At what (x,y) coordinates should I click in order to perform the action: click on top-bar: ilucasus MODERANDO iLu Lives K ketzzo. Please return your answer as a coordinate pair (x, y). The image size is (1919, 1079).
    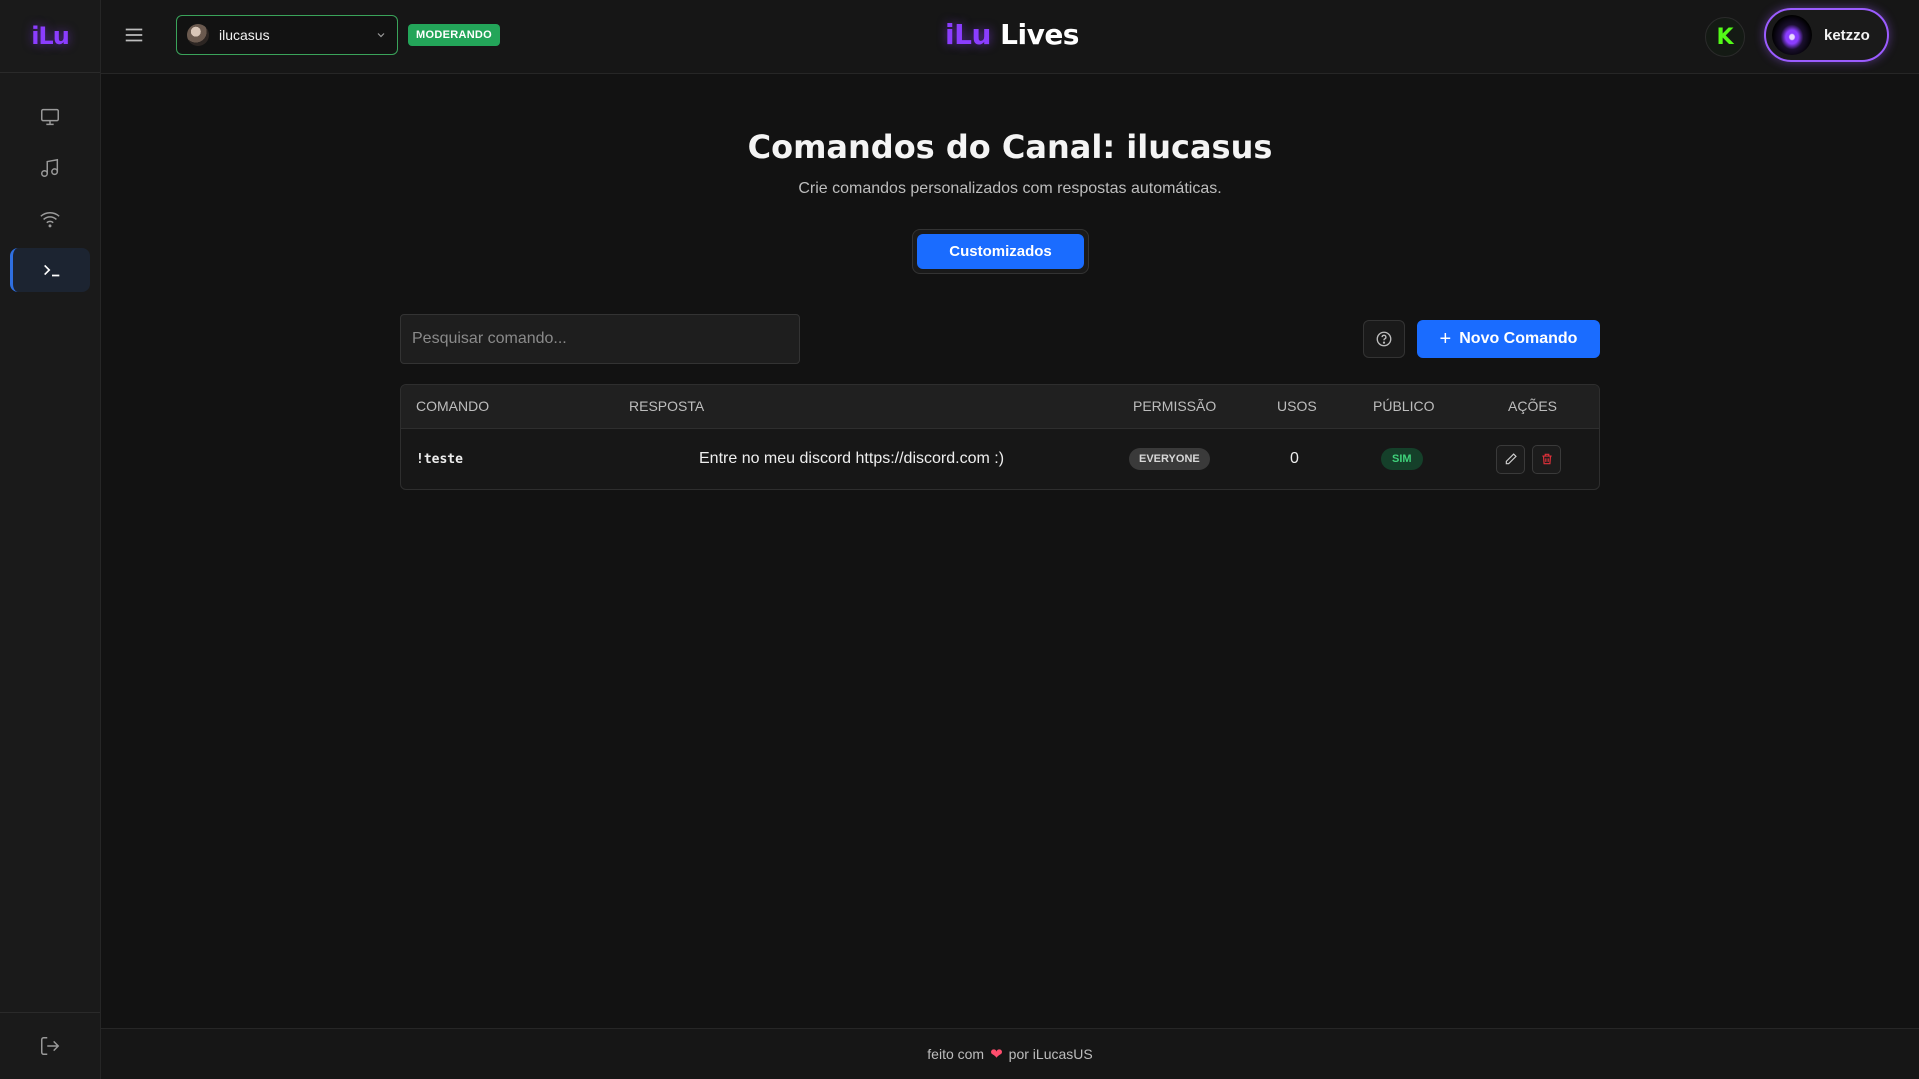
    Looking at the image, I should click on (1010, 37).